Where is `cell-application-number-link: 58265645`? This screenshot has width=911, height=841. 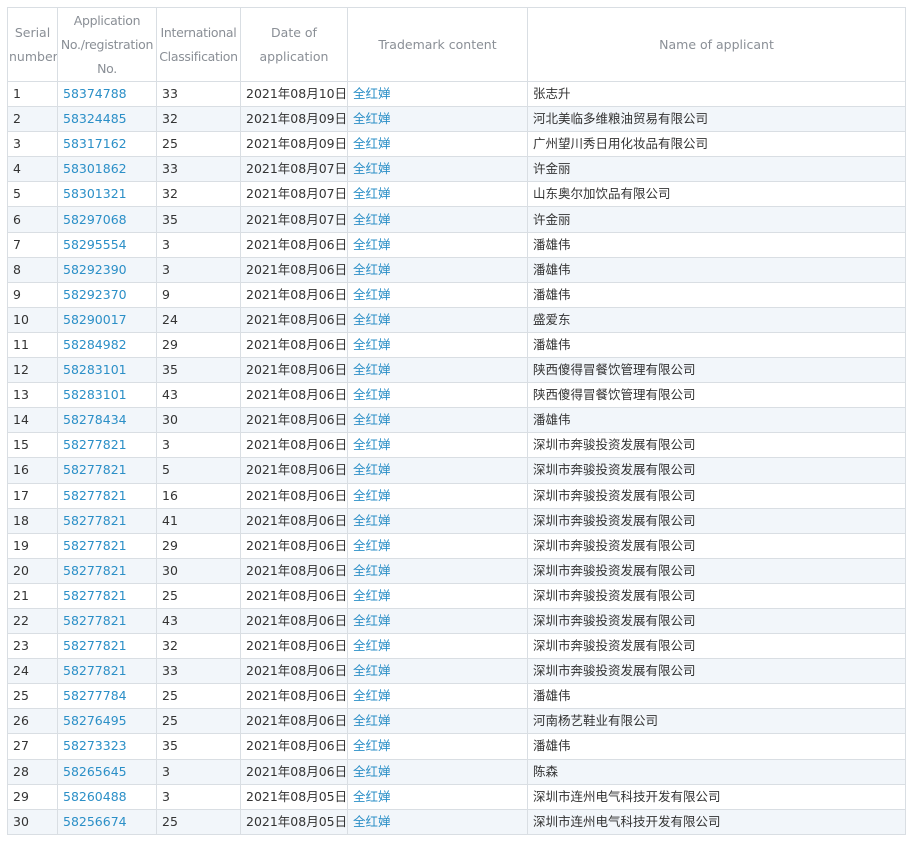
cell-application-number-link: 58265645 is located at coordinates (107, 771).